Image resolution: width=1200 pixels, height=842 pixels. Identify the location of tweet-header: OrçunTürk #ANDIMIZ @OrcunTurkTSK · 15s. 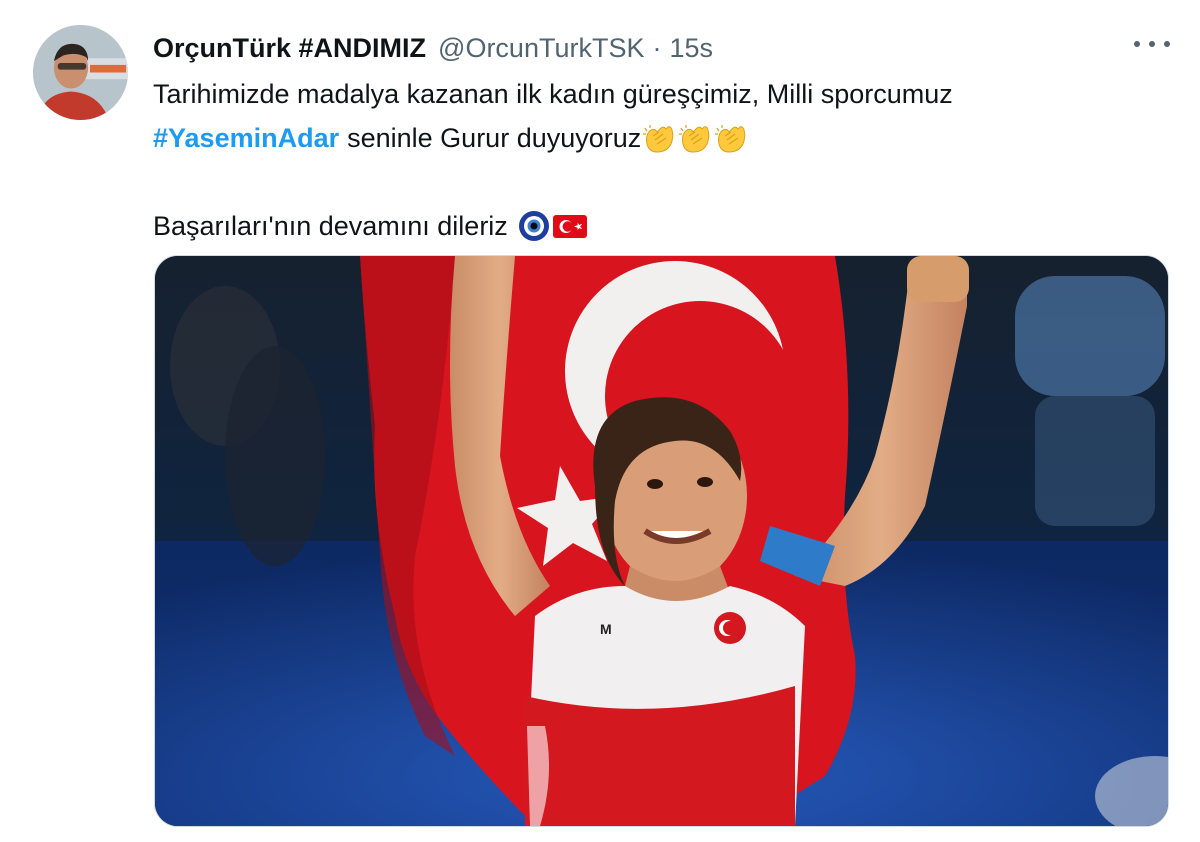
(433, 48).